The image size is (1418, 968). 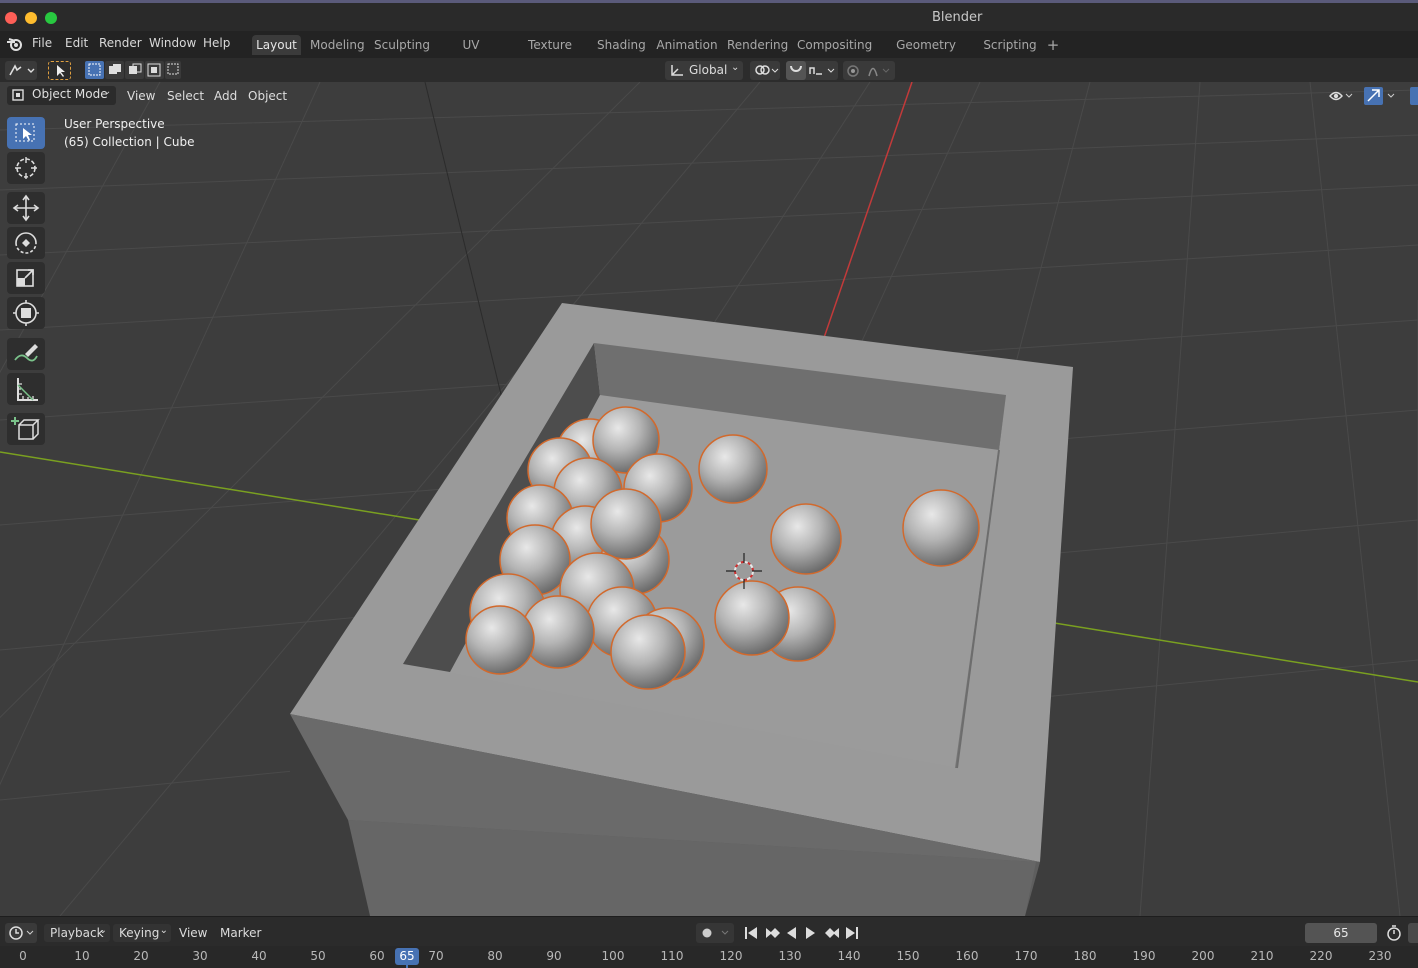 I want to click on add-workspace-button: +, so click(x=1053, y=45).